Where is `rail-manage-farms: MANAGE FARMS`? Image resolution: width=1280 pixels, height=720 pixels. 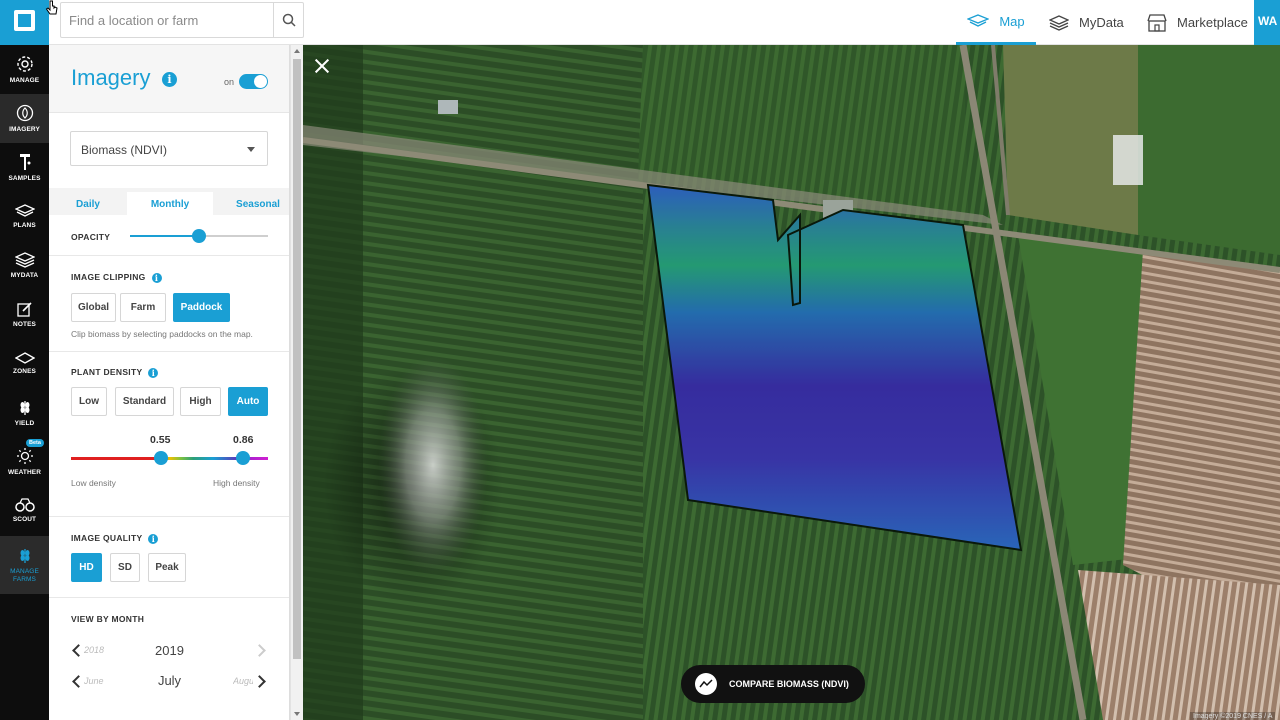 rail-manage-farms: MANAGE FARMS is located at coordinates (24, 565).